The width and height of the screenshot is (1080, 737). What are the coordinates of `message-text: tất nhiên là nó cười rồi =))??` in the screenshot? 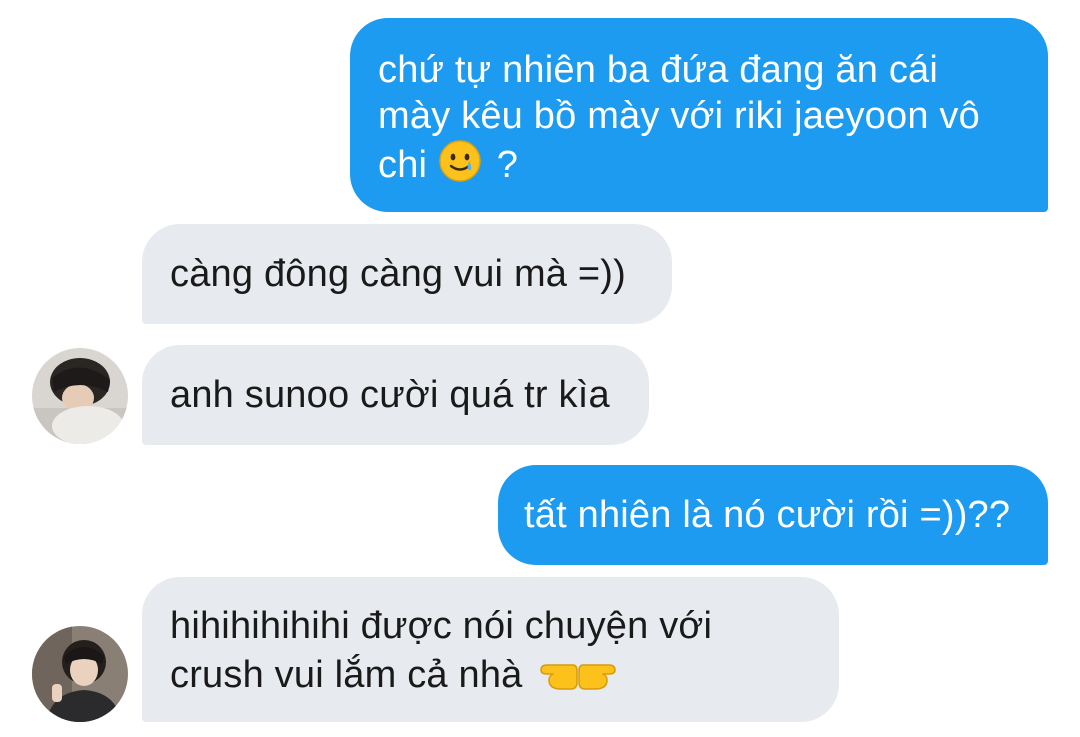 It's located at (767, 515).